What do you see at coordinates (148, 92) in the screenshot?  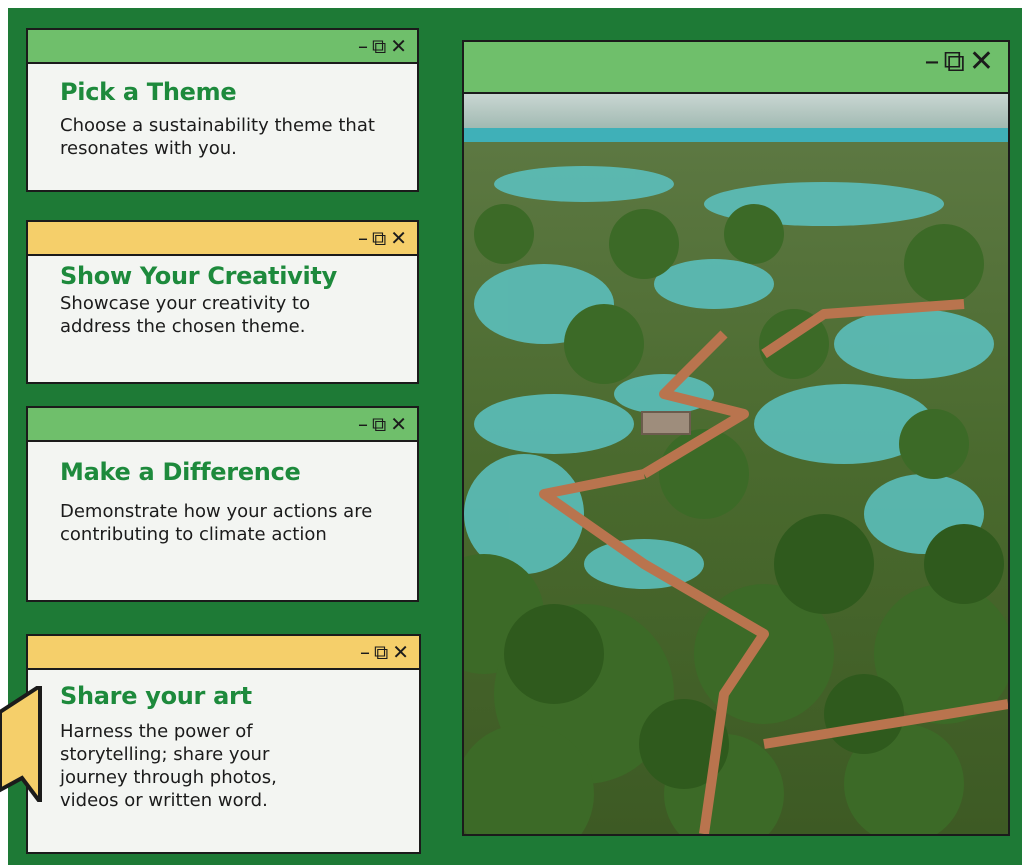 I see `card-title: Pick a Theme` at bounding box center [148, 92].